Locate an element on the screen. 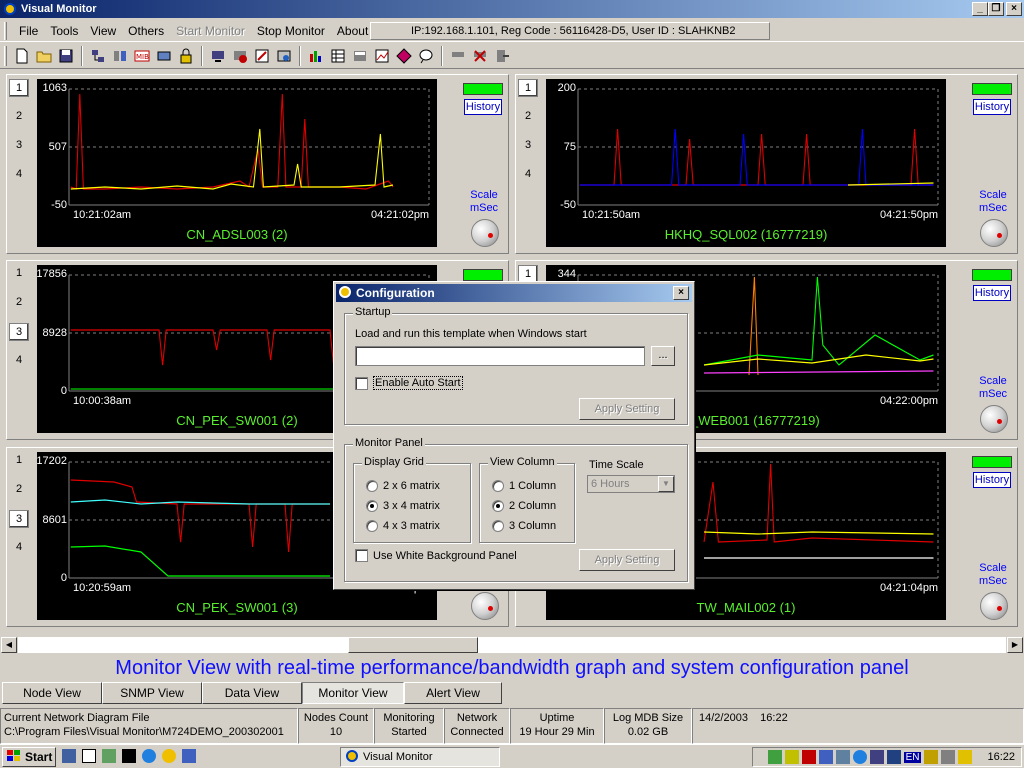  radio-3-column is located at coordinates (498, 526).